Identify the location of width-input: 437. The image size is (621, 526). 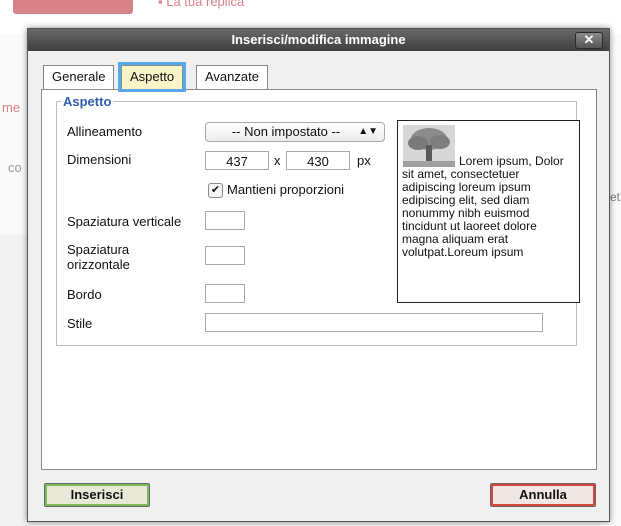
(237, 160).